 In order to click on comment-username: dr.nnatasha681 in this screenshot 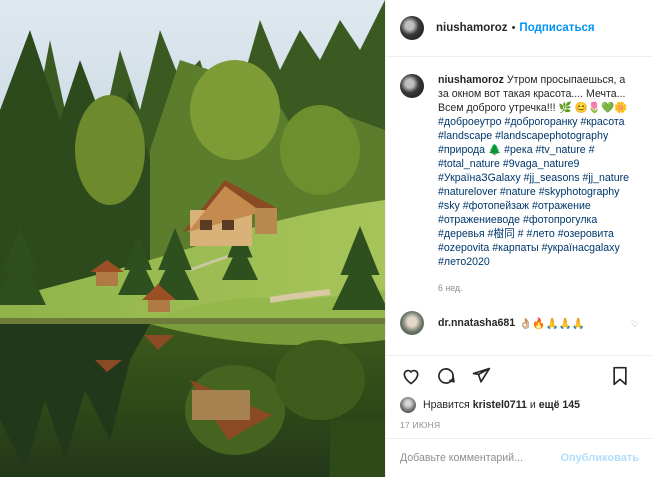, I will do `click(476, 323)`.